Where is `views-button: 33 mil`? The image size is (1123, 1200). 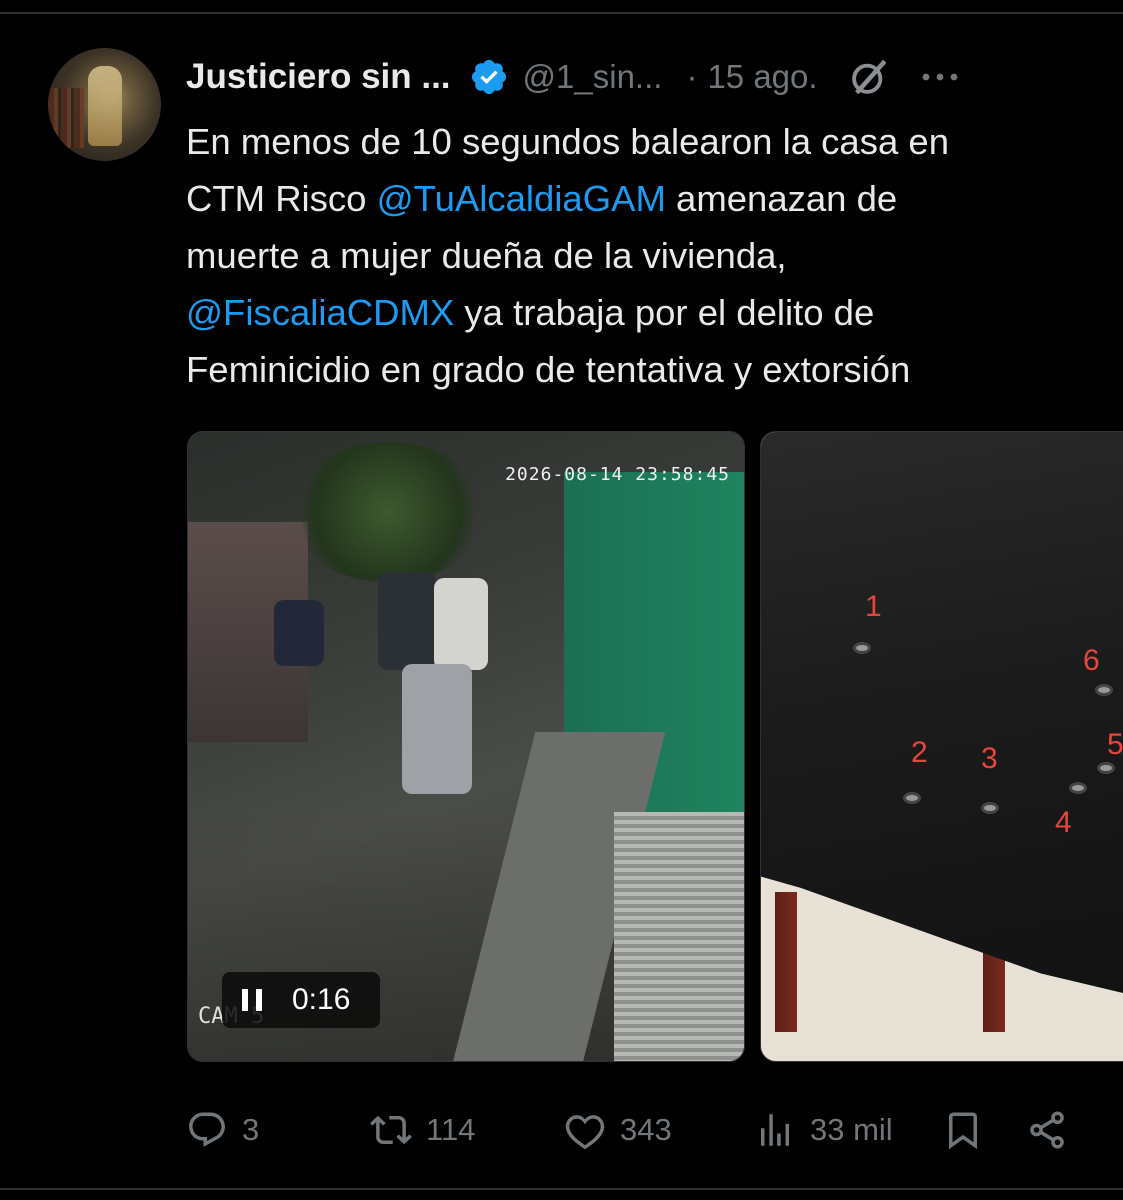
views-button: 33 mil is located at coordinates (823, 1130).